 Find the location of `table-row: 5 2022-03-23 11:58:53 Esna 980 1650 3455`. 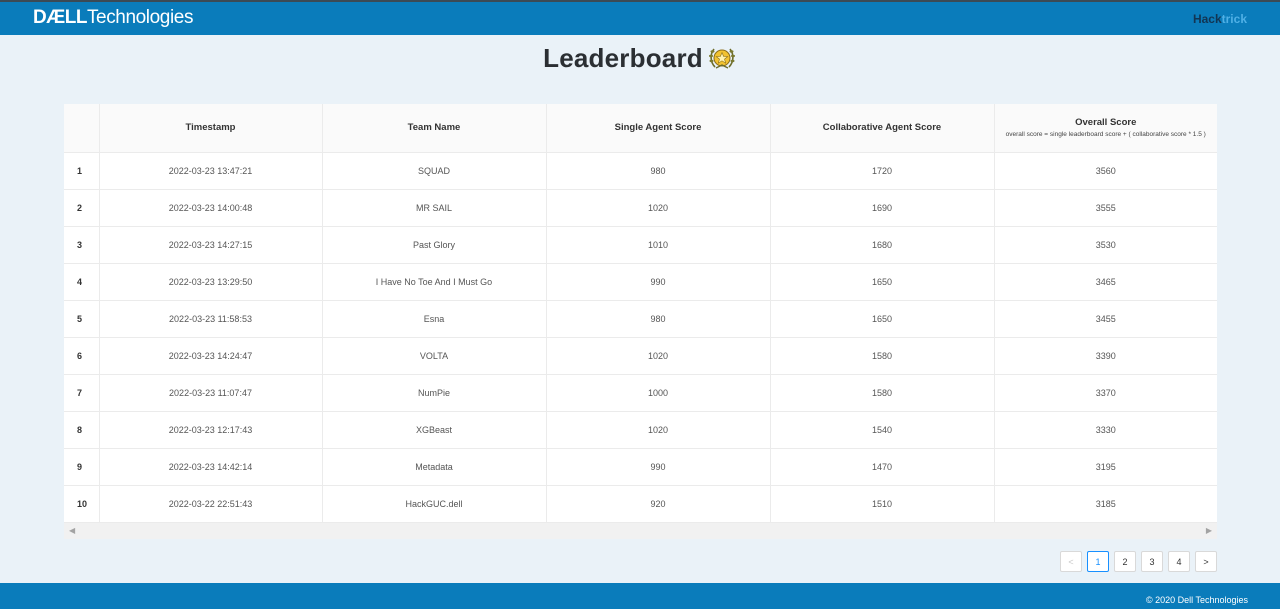

table-row: 5 2022-03-23 11:58:53 Esna 980 1650 3455 is located at coordinates (640, 319).